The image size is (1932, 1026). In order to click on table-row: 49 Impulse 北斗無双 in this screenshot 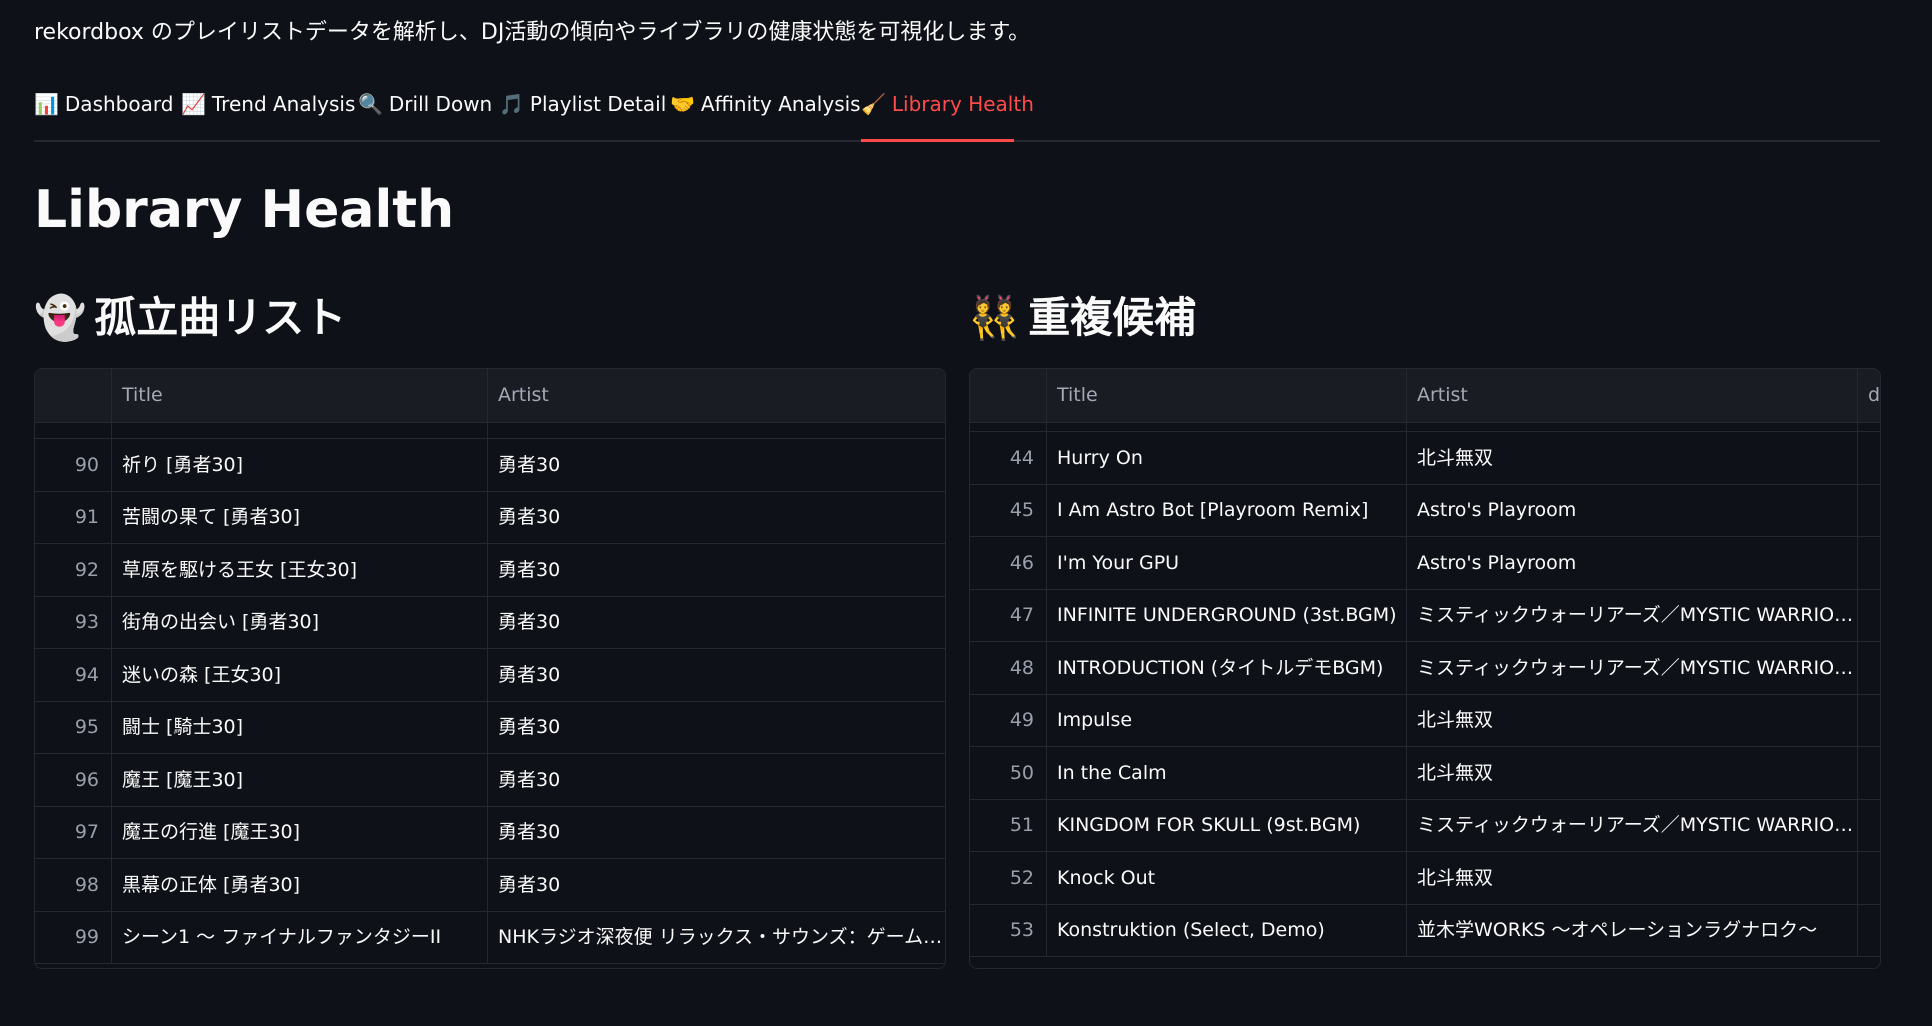, I will do `click(1425, 720)`.